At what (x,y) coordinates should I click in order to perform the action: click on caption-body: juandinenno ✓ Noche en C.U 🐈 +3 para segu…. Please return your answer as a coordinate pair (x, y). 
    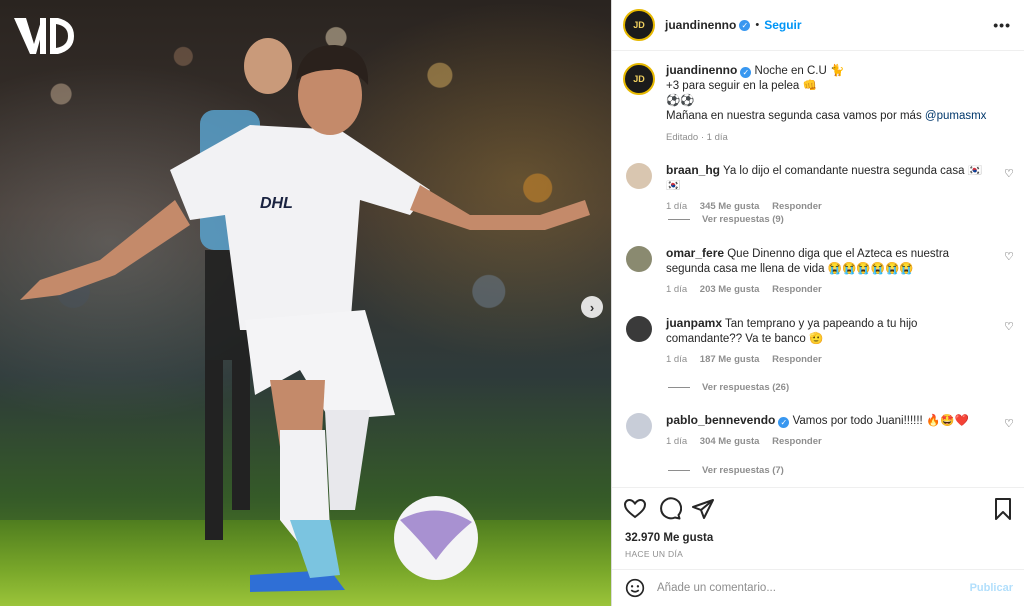
    Looking at the image, I should click on (826, 104).